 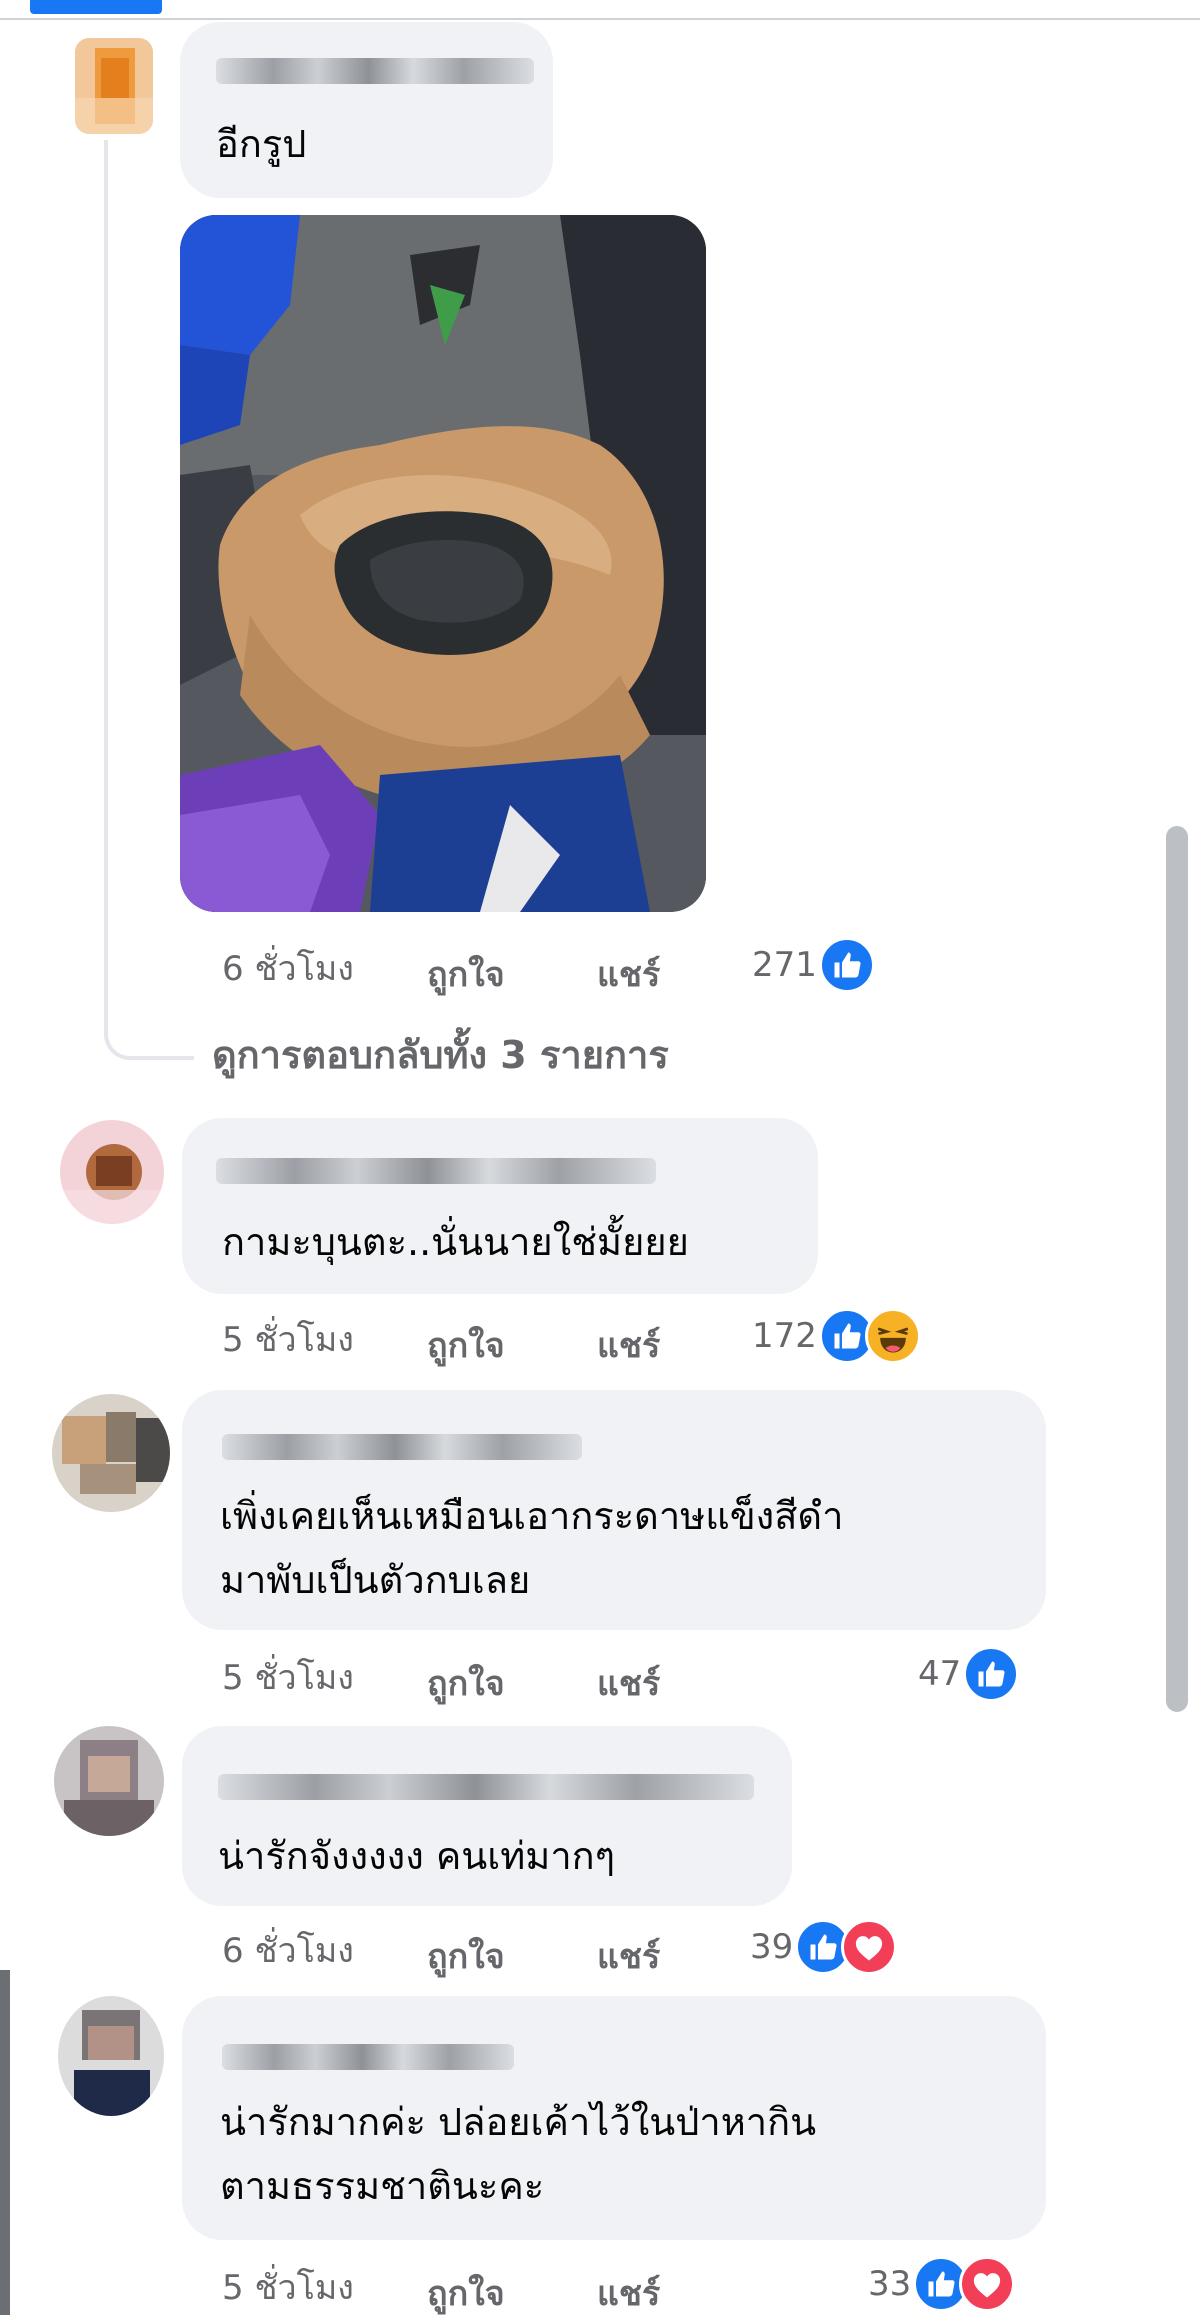 I want to click on comment-text: น่ารักจังงงงง คนเท่มากๆ, so click(x=417, y=1856).